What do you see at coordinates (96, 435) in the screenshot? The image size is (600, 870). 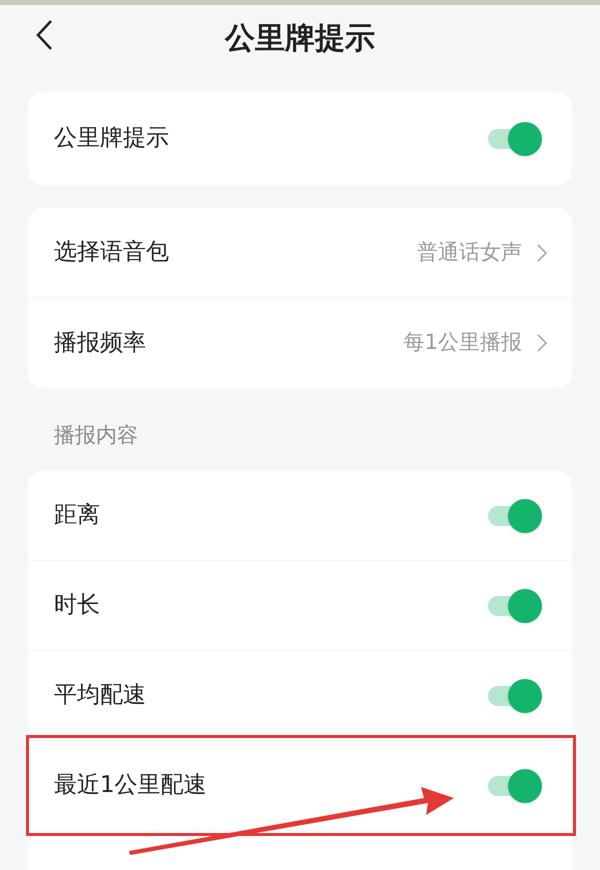 I see `section-label: 播报内容` at bounding box center [96, 435].